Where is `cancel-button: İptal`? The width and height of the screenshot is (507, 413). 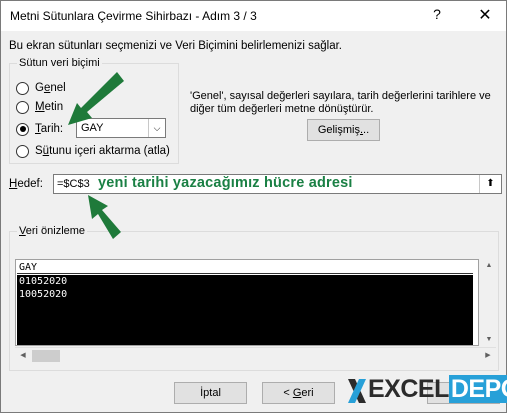
cancel-button: İptal is located at coordinates (210, 393).